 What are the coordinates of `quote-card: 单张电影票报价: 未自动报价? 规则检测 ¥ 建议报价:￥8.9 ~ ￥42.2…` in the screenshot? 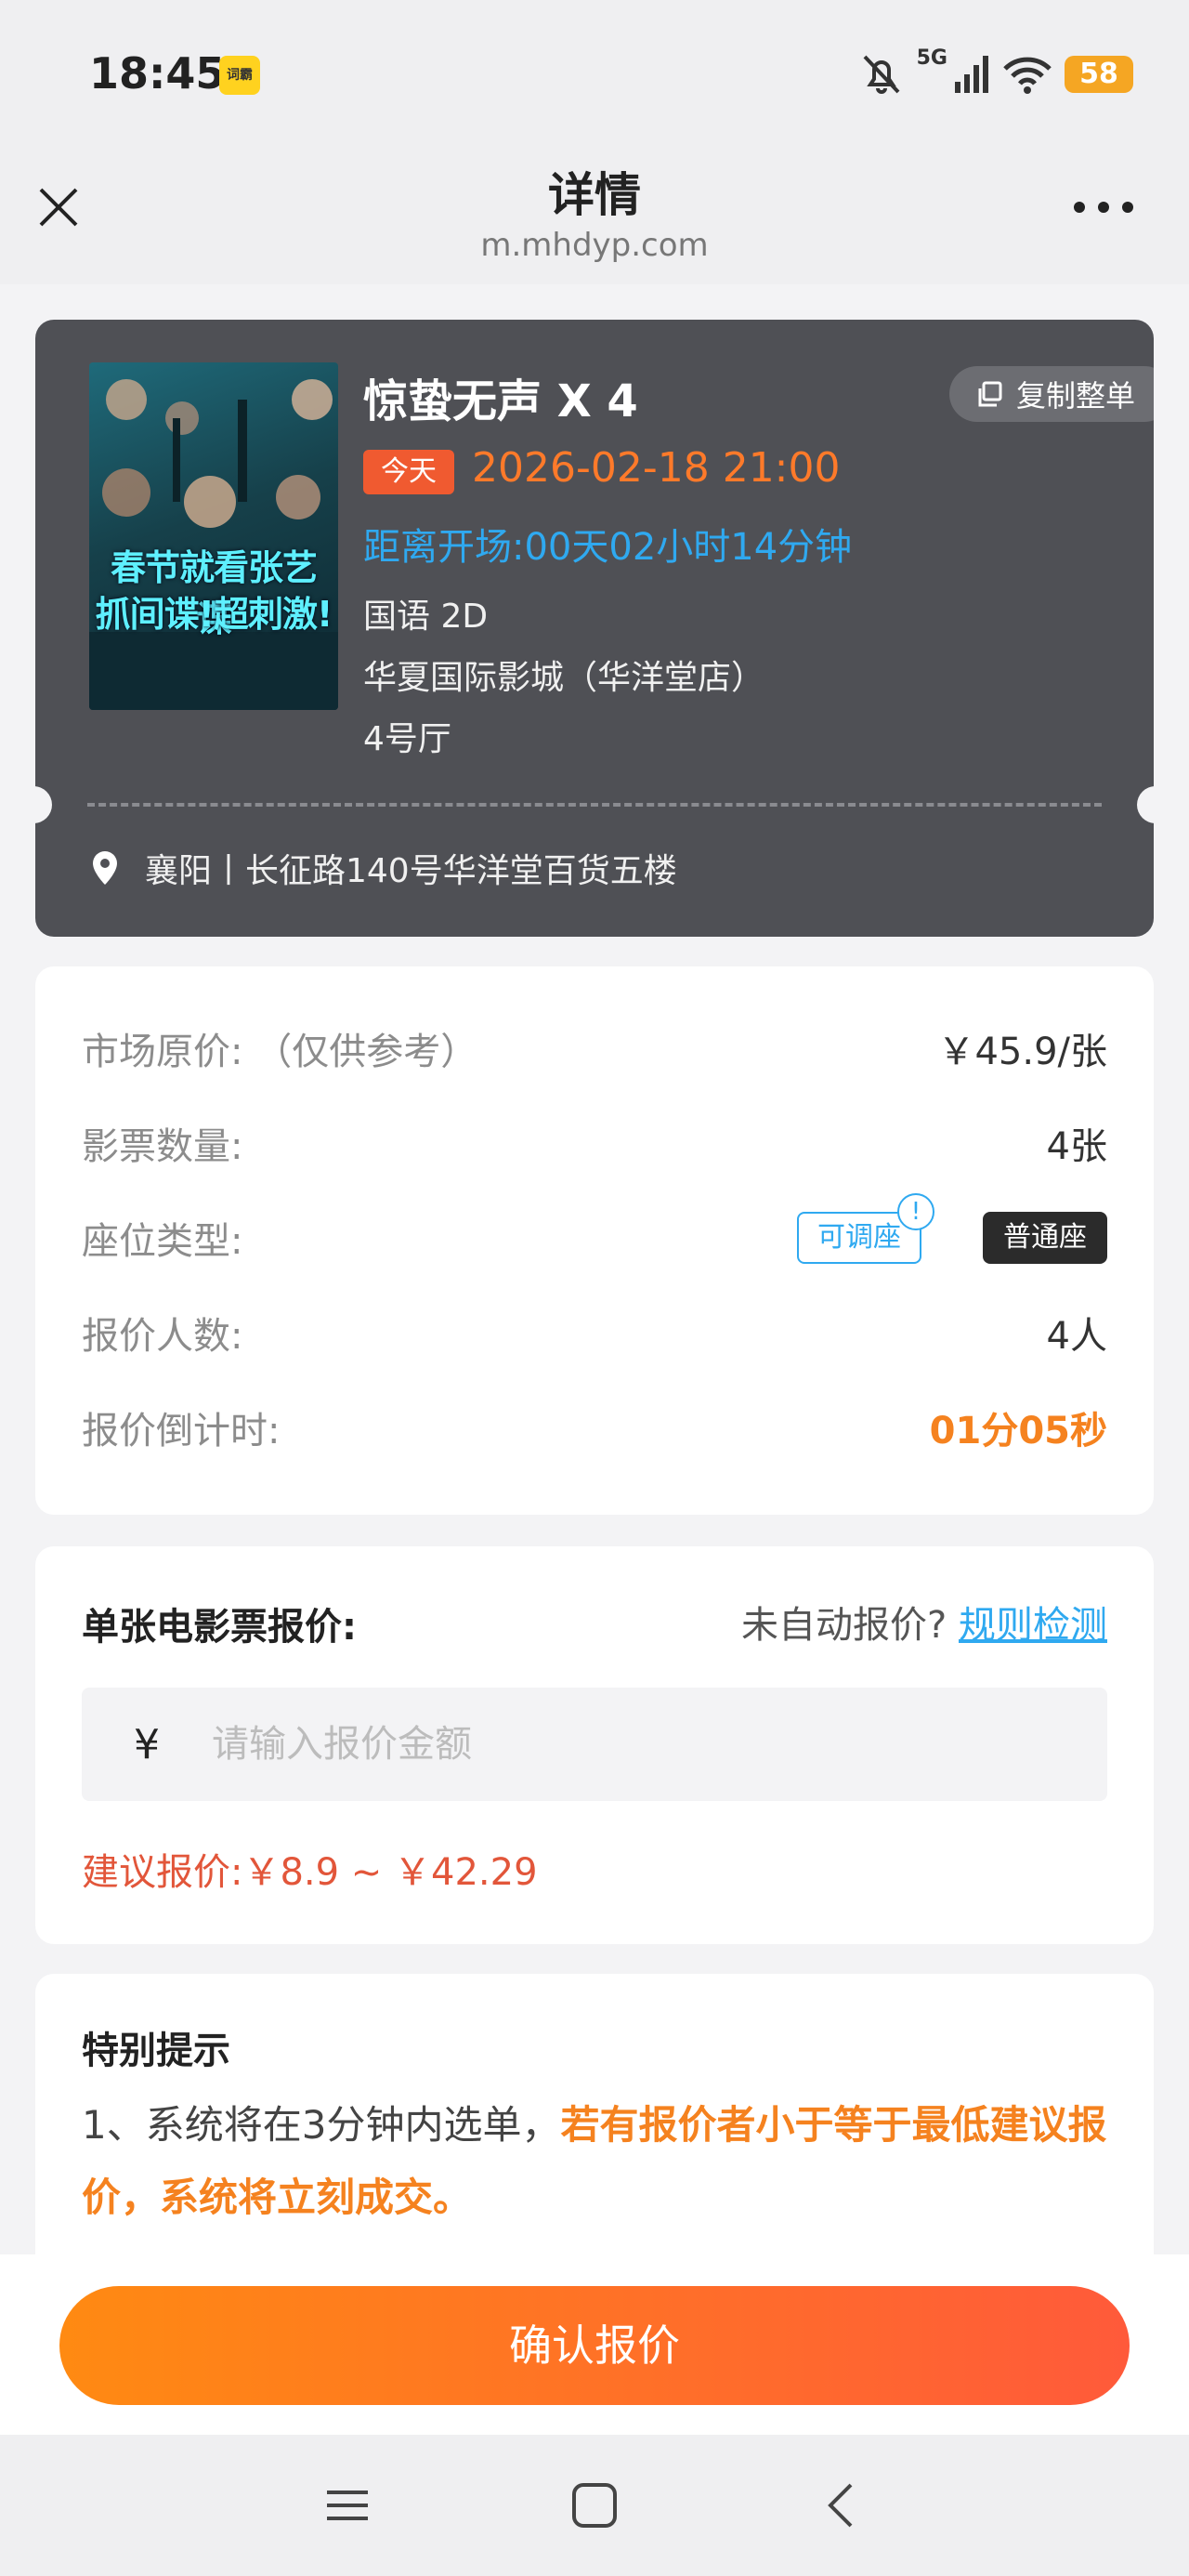 It's located at (594, 1745).